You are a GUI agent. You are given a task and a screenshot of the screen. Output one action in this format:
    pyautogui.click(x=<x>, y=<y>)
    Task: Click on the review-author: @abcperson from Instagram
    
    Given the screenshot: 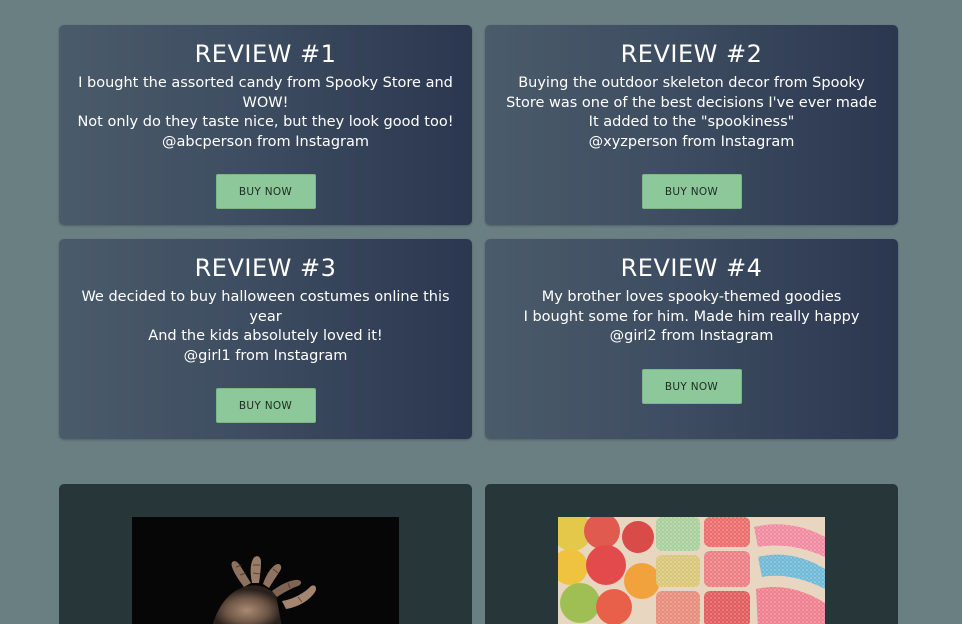 What is the action you would take?
    pyautogui.click(x=265, y=141)
    